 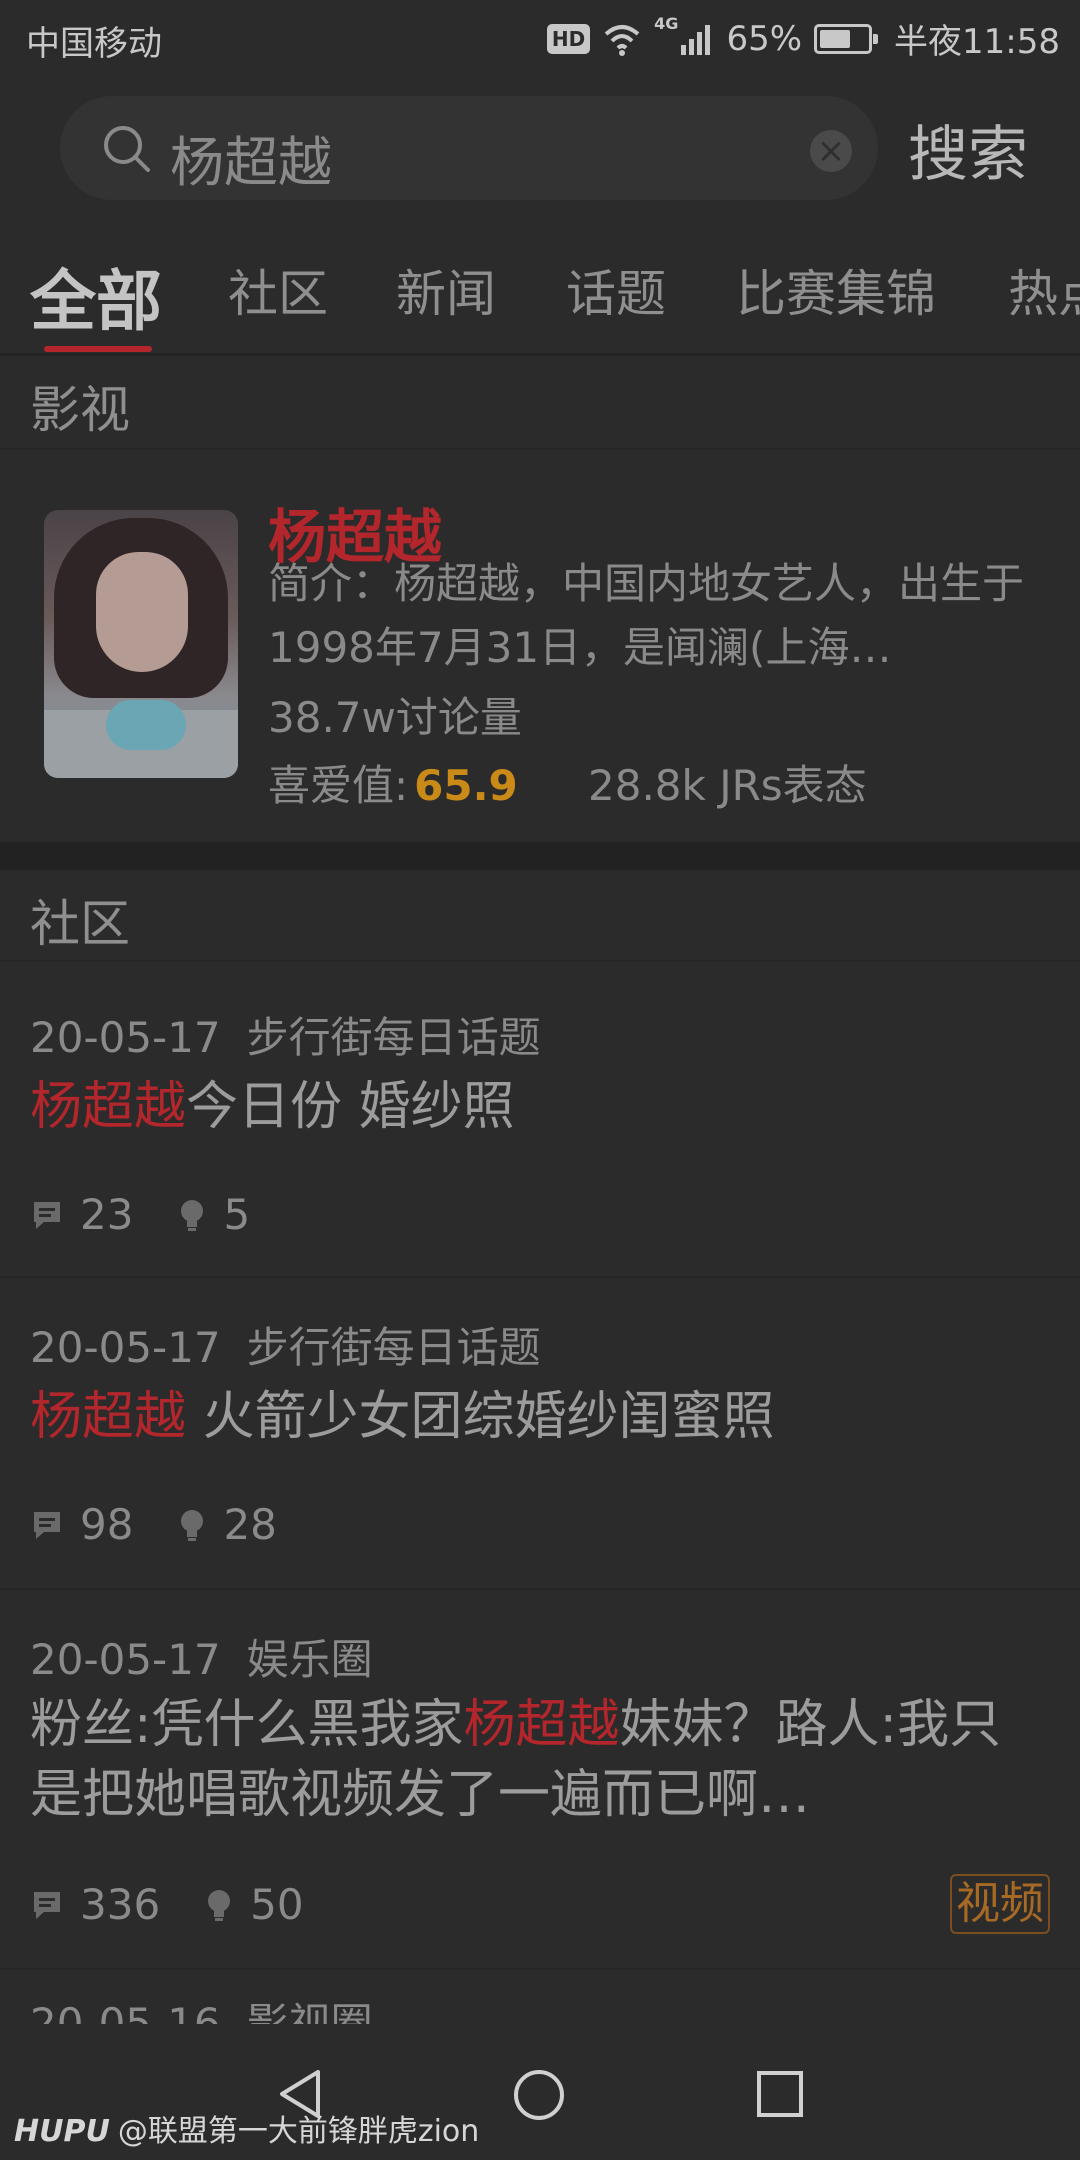 What do you see at coordinates (727, 785) in the screenshot?
I see `jrs-count: 28.8k JRs表态` at bounding box center [727, 785].